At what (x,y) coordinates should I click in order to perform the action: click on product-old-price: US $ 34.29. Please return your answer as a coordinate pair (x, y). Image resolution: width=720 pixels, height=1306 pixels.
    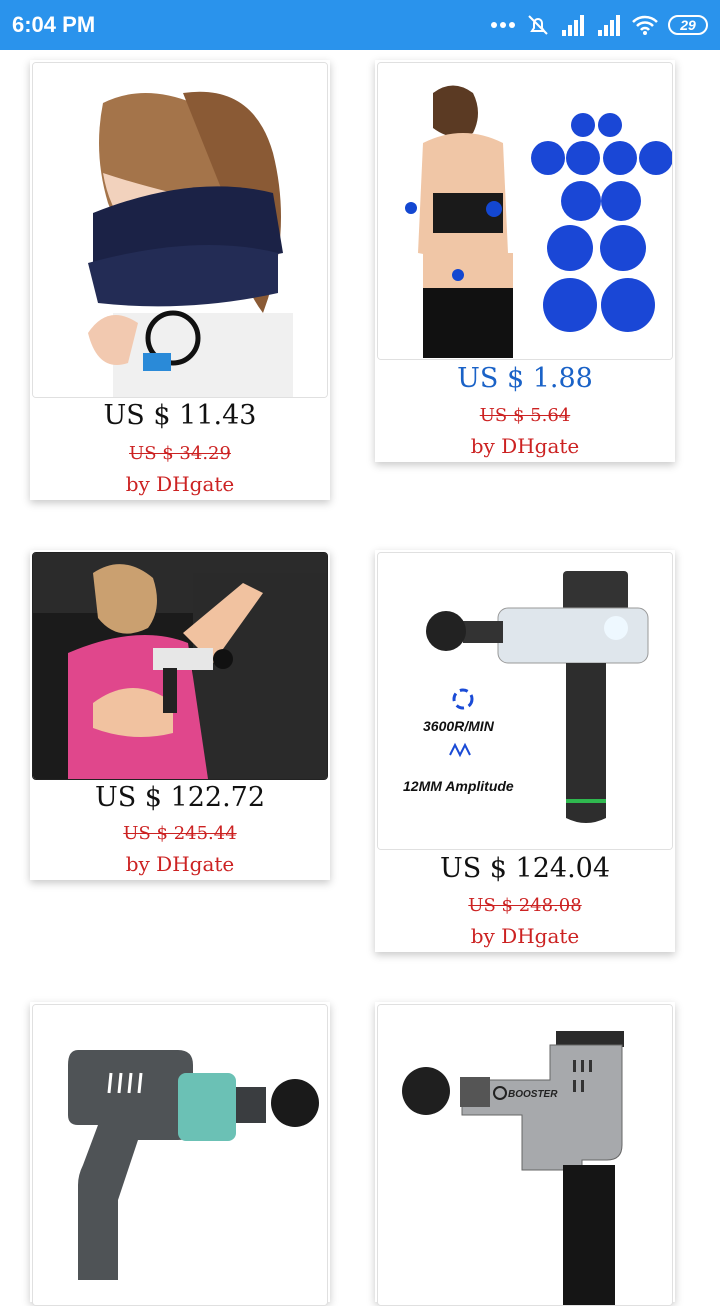
    Looking at the image, I should click on (180, 453).